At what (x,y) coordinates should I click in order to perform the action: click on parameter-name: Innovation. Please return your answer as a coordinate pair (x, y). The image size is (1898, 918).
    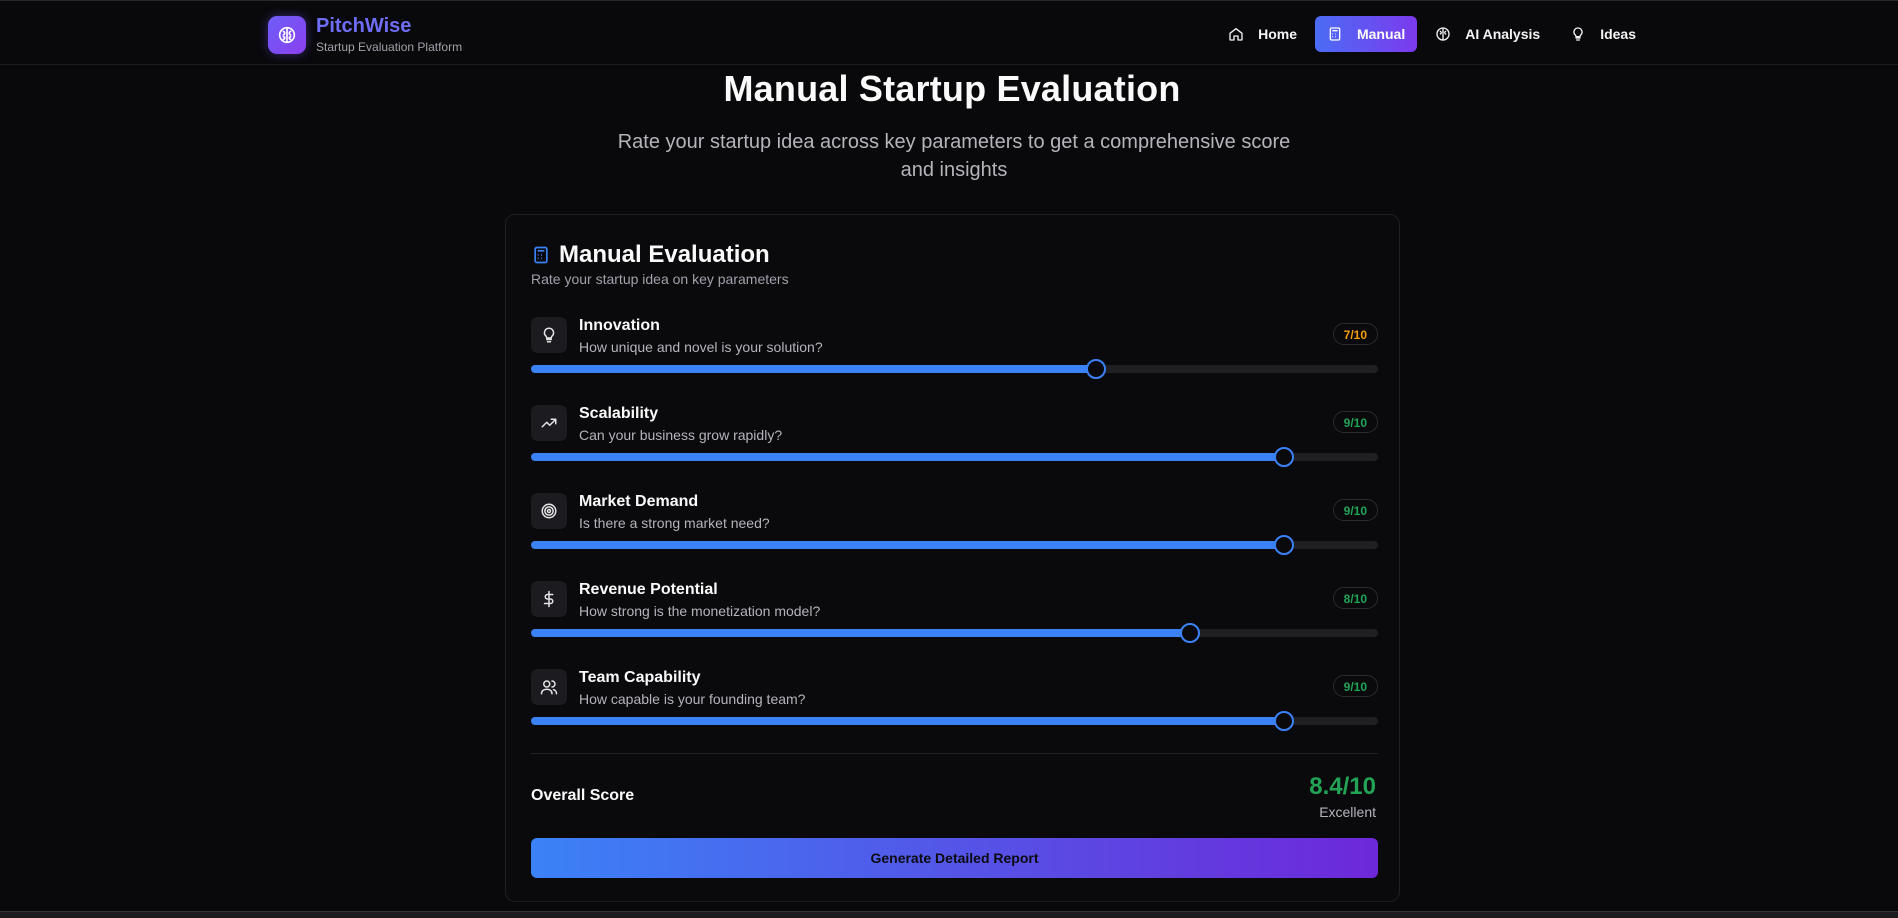
    Looking at the image, I should click on (619, 325).